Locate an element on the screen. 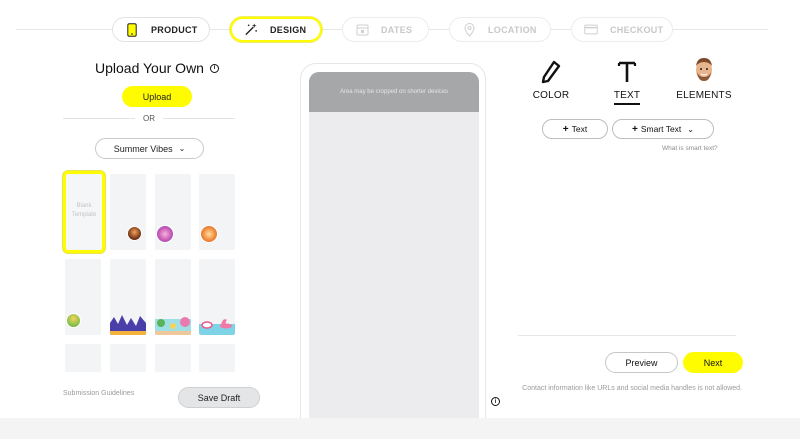 Image resolution: width=800 pixels, height=439 pixels. crop-note: Area may be cropped on shorter devices is located at coordinates (394, 92).